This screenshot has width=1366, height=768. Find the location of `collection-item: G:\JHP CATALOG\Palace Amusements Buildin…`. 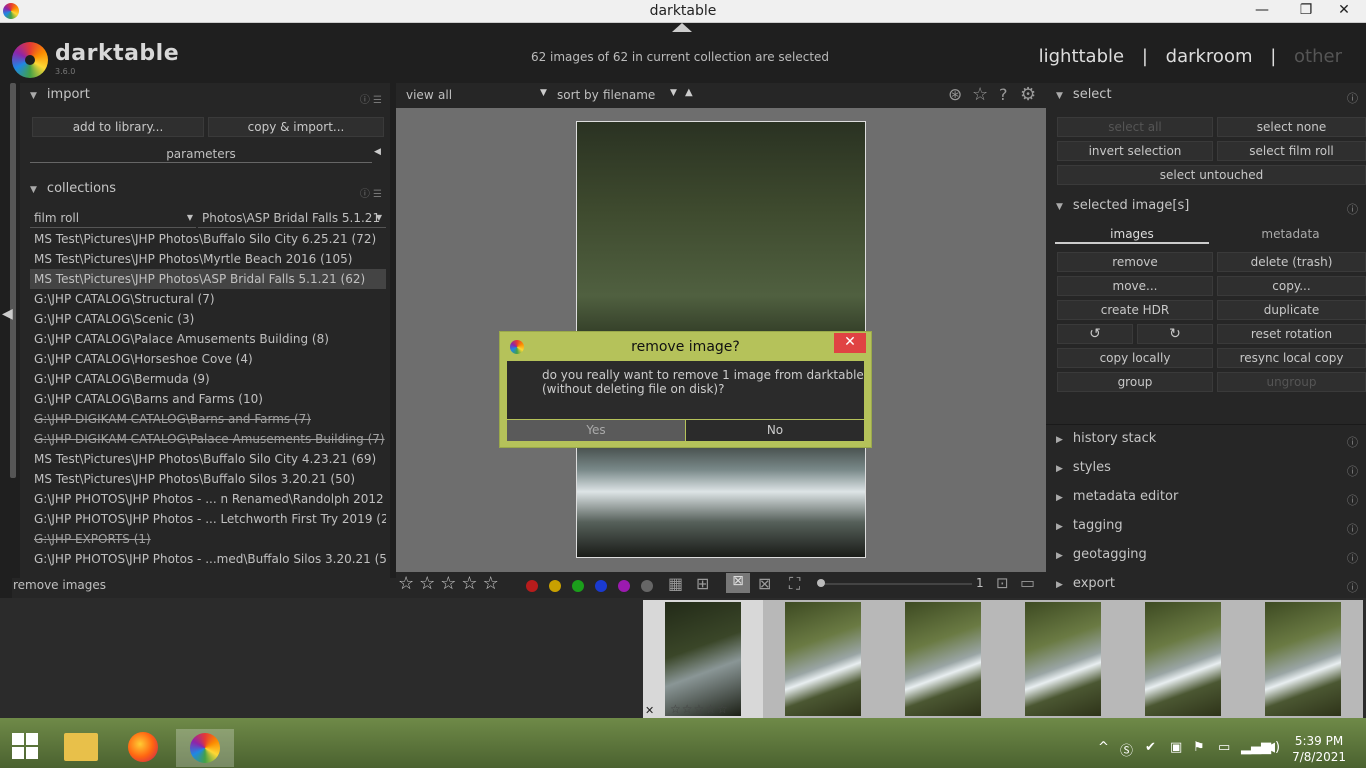

collection-item: G:\JHP CATALOG\Palace Amusements Buildin… is located at coordinates (208, 339).